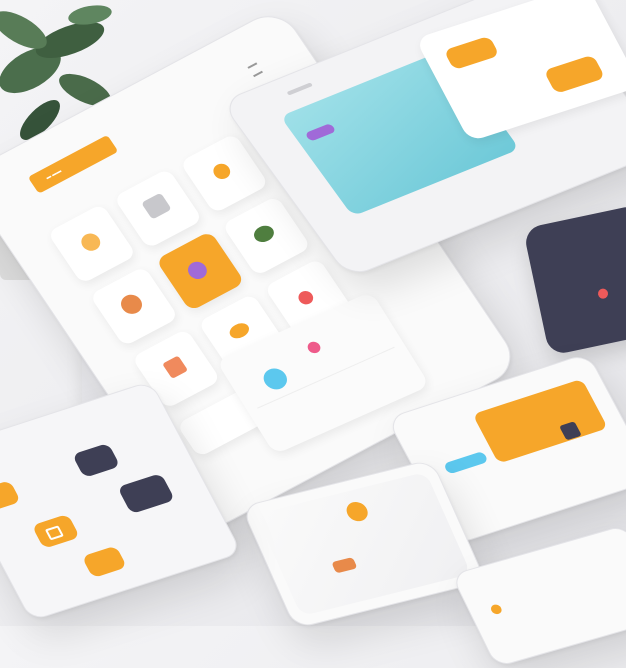 The width and height of the screenshot is (626, 668). I want to click on category-card-bag, so click(134, 306).